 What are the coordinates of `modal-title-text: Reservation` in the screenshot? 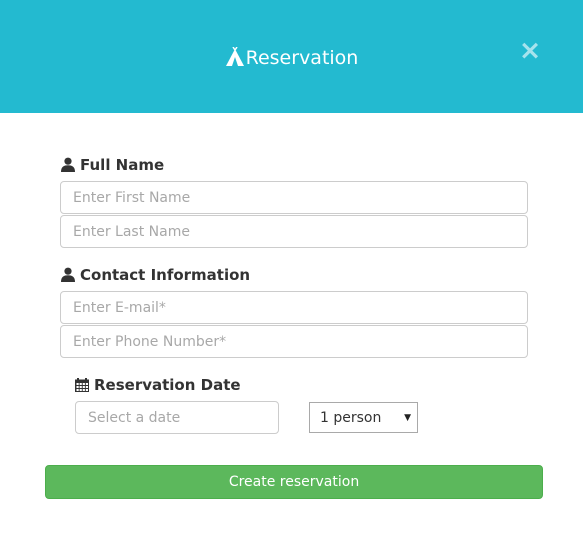 It's located at (302, 58).